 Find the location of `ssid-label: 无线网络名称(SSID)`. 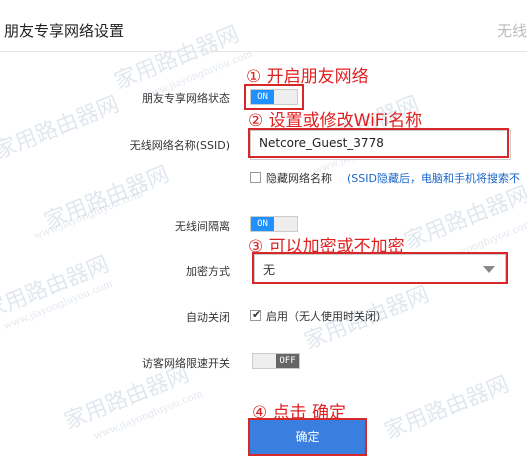

ssid-label: 无线网络名称(SSID) is located at coordinates (179, 145).